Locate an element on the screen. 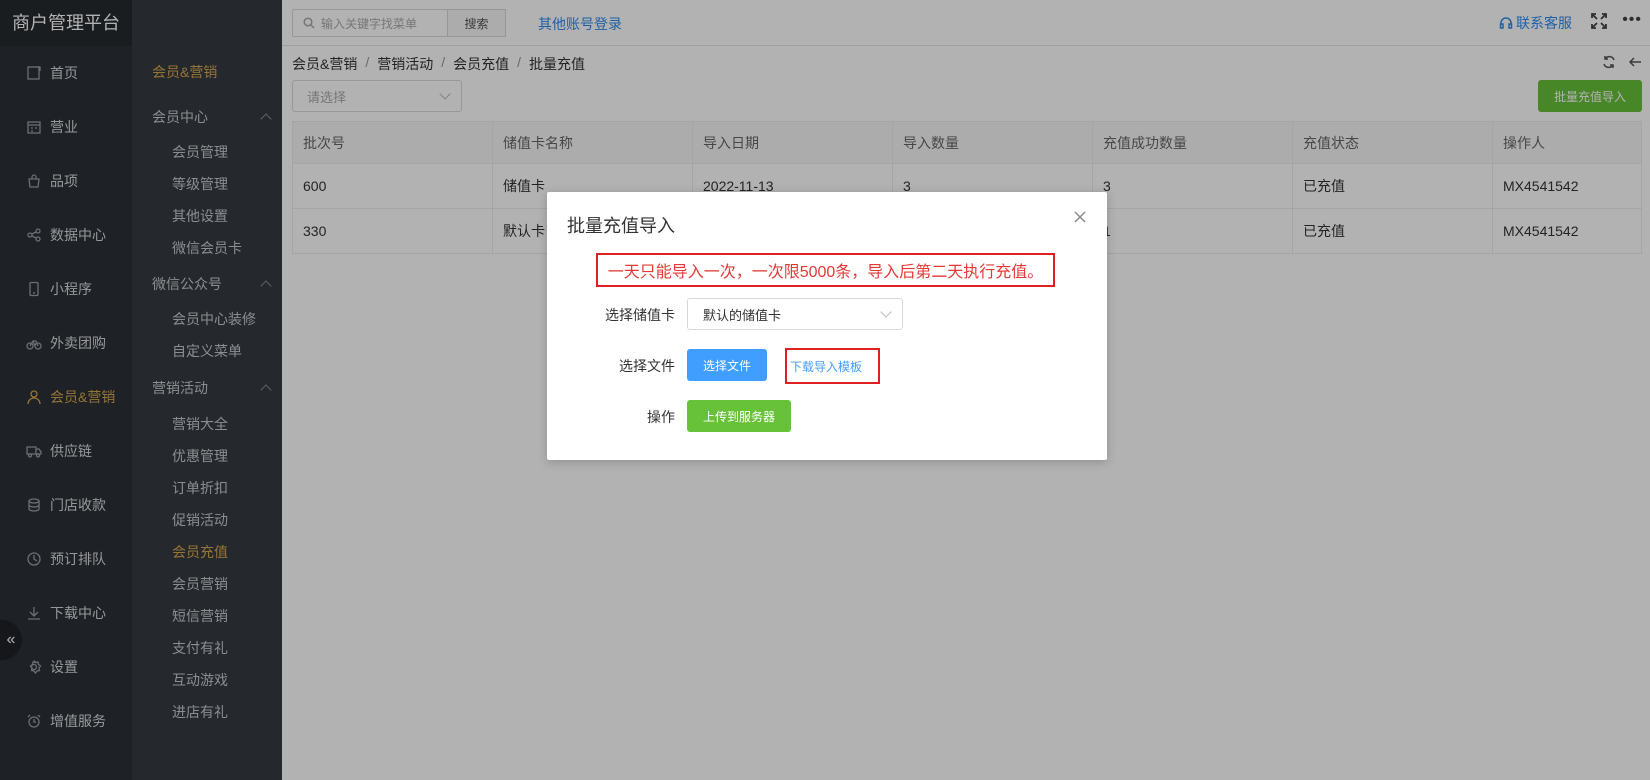  stored-value-card-select: 默认的储值卡 is located at coordinates (795, 314).